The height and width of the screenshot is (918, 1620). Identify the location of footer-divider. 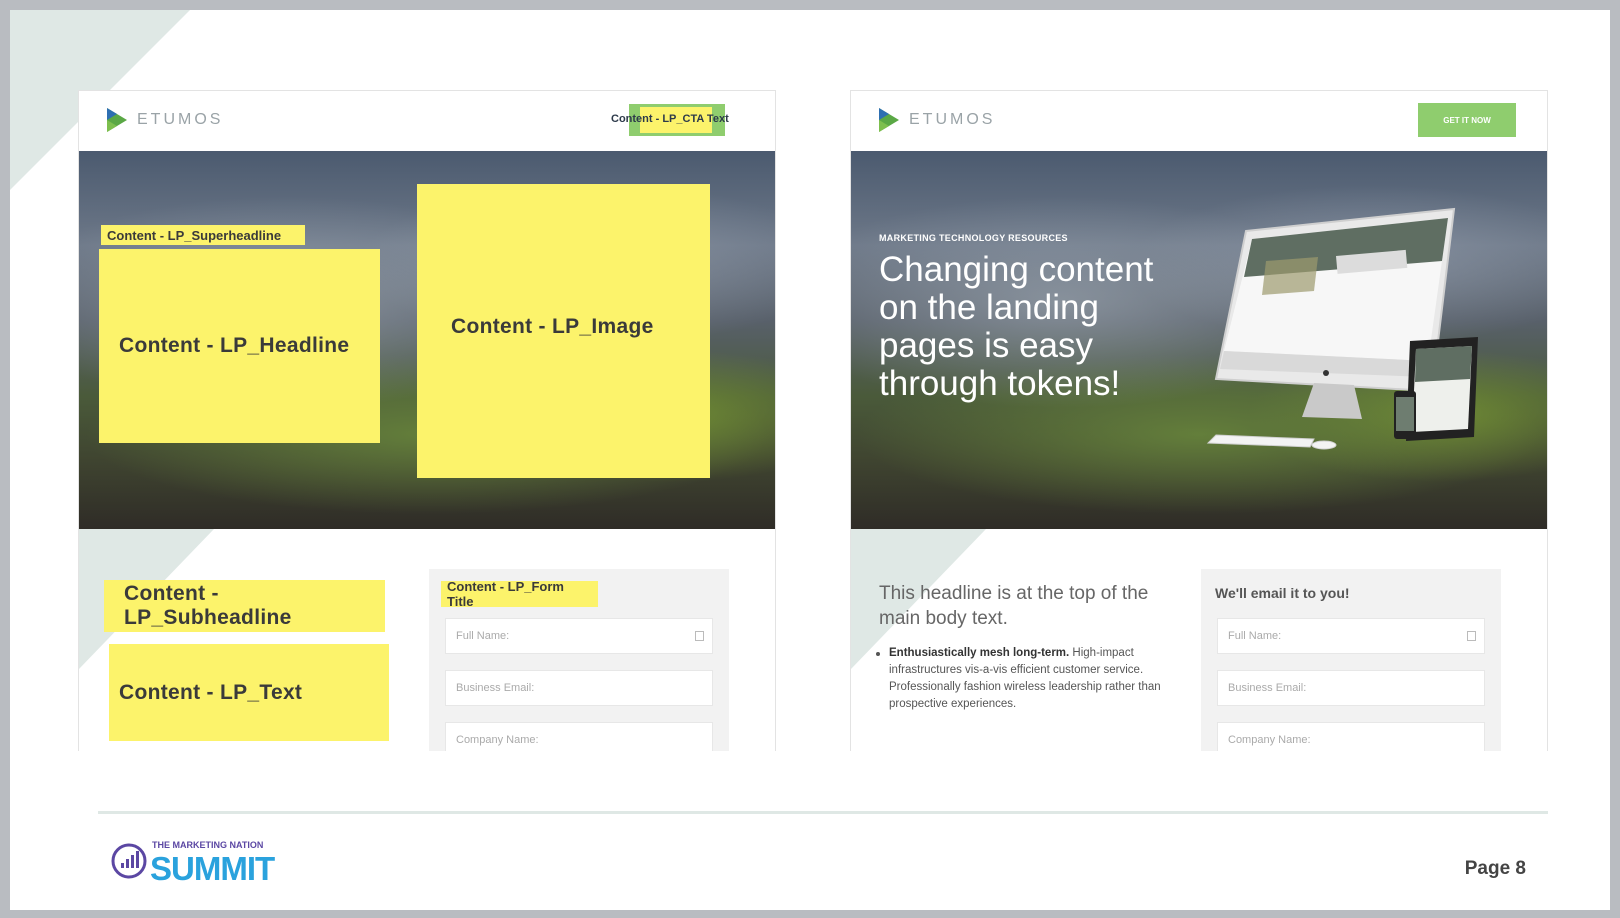
(823, 812).